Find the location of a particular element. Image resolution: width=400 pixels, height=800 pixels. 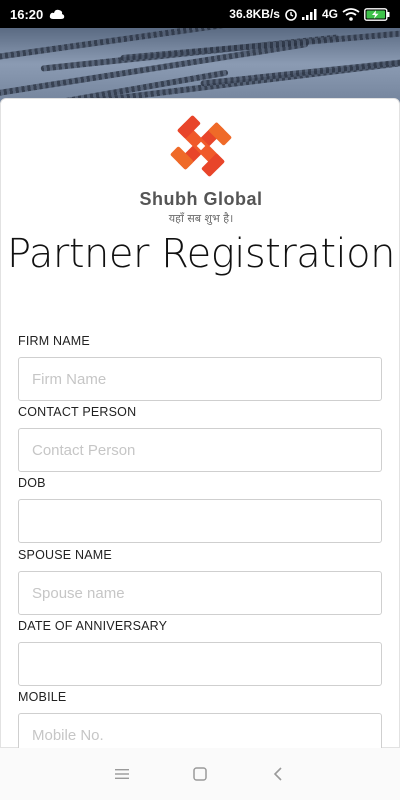

back-button is located at coordinates (278, 774).